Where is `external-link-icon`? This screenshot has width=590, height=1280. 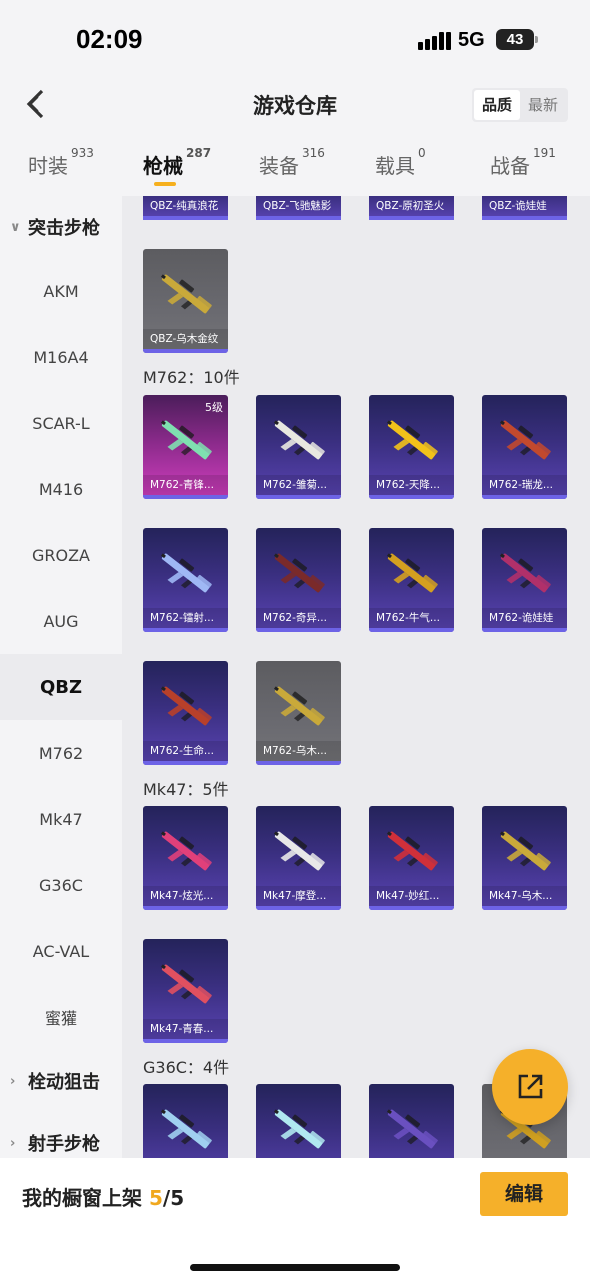 external-link-icon is located at coordinates (530, 1086).